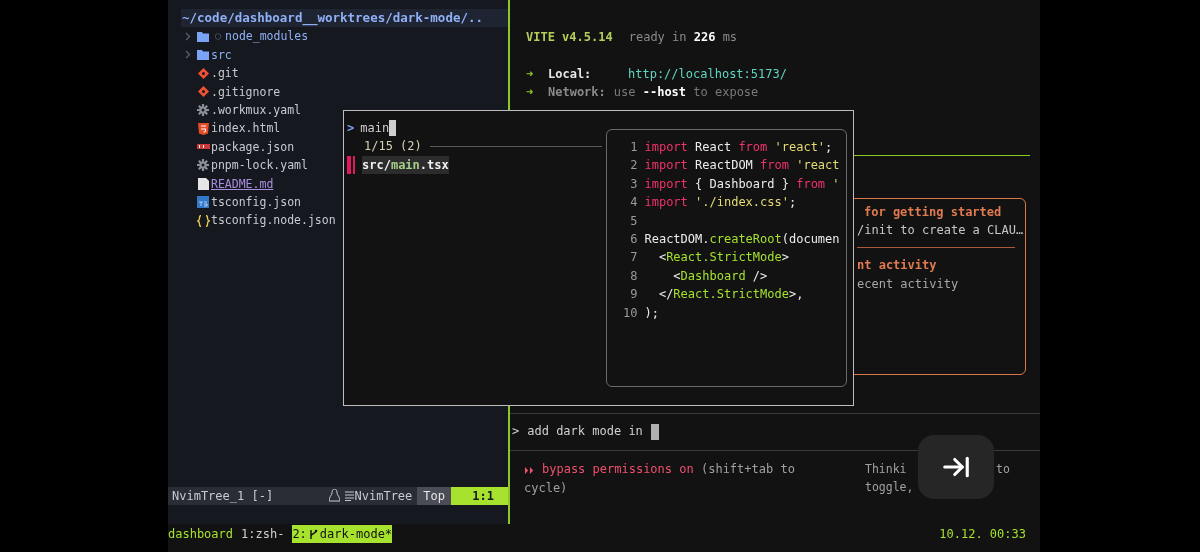  What do you see at coordinates (634, 203) in the screenshot?
I see `line-number: 4` at bounding box center [634, 203].